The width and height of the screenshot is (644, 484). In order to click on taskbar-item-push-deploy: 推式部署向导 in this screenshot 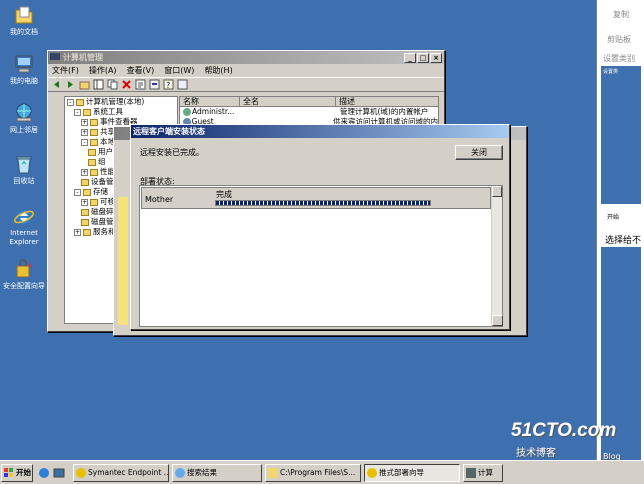, I will do `click(412, 472)`.